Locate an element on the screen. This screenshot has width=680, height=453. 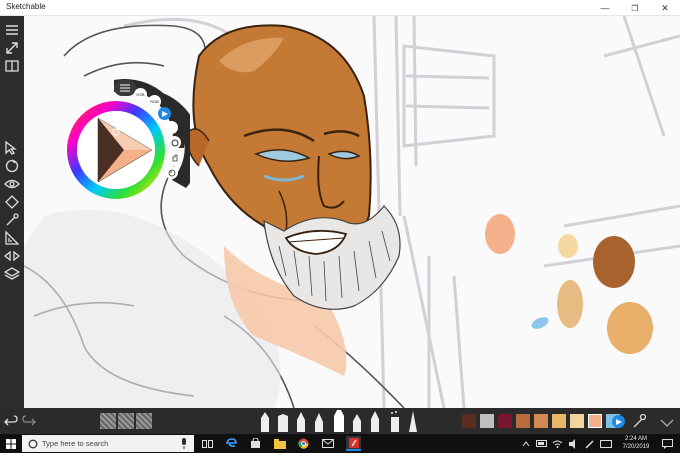
palette-button is located at coordinates (171, 172).